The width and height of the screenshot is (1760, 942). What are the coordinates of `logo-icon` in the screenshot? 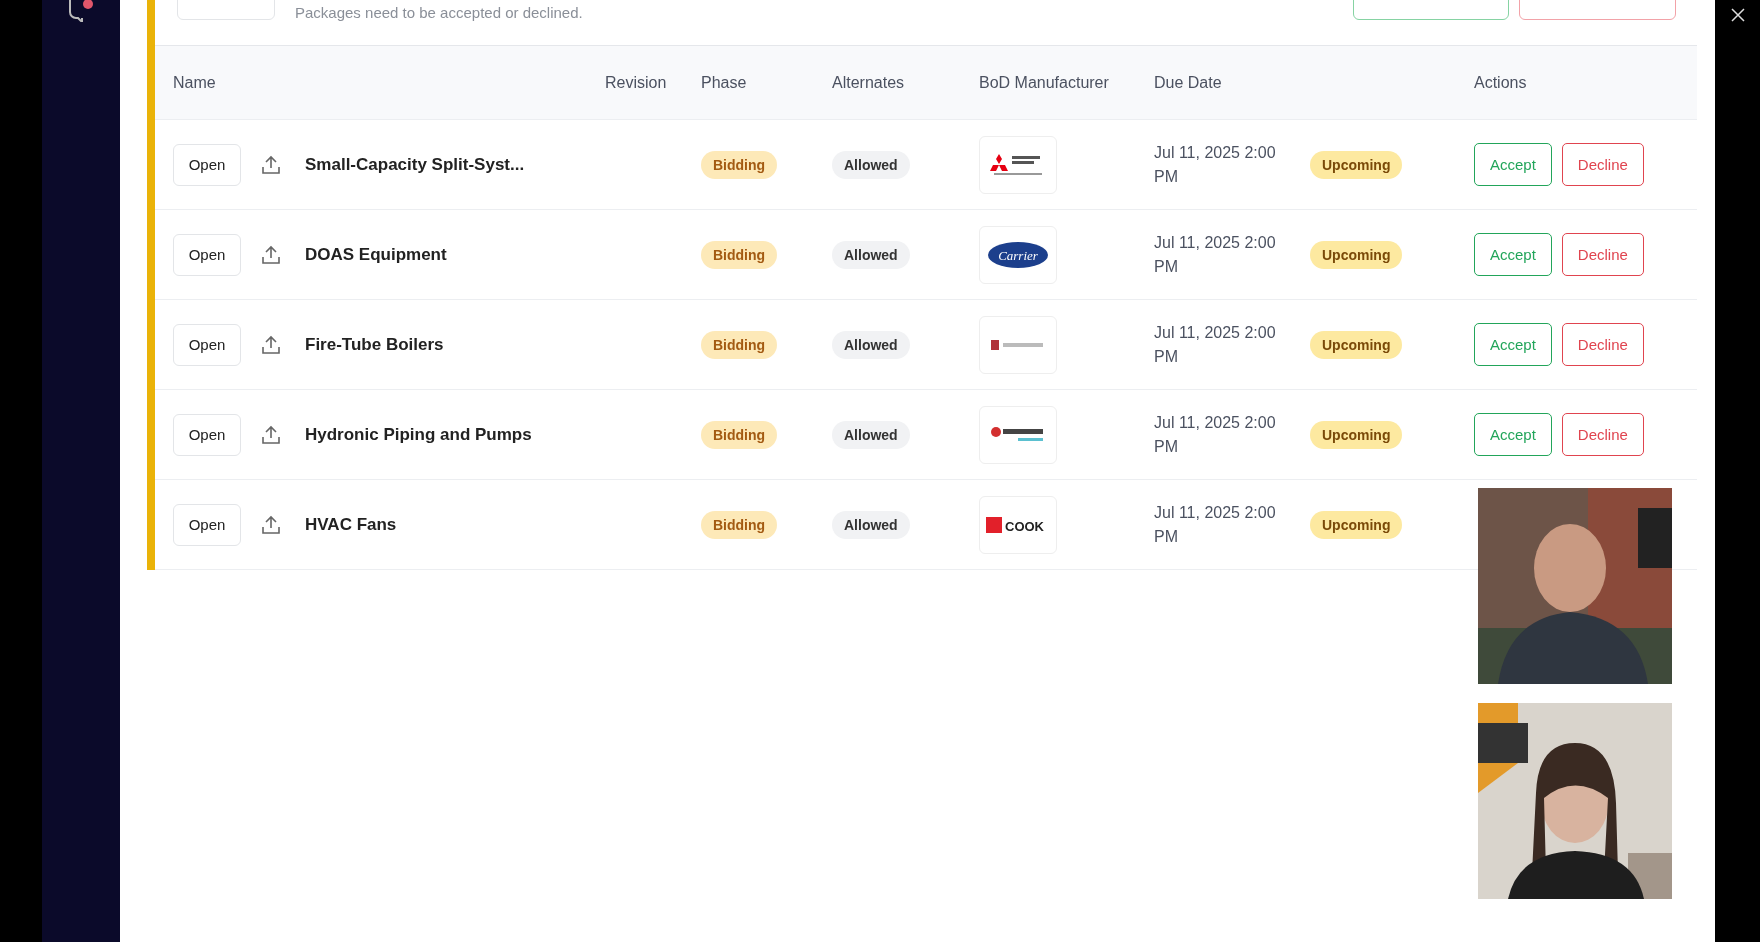 It's located at (1018, 344).